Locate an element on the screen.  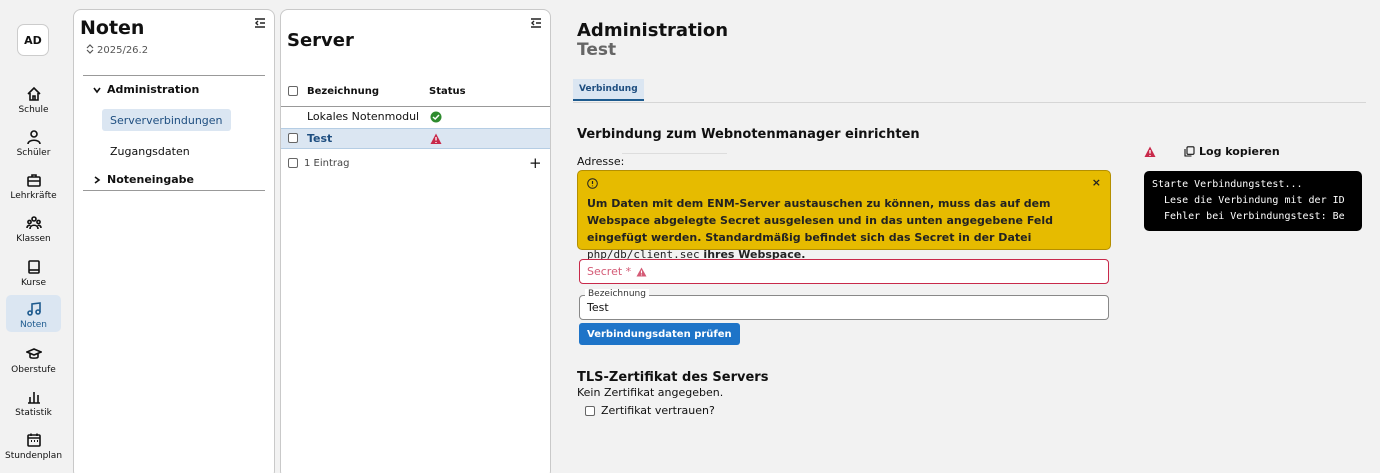
school-year-selector: 2025/26.2 is located at coordinates (117, 50).